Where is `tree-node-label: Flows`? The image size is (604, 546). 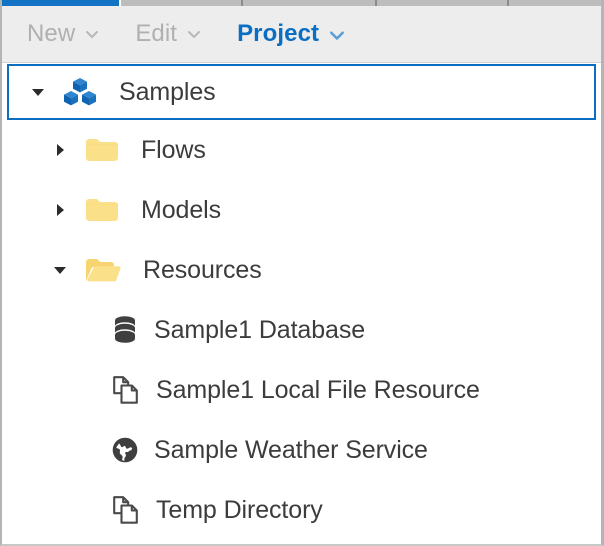 tree-node-label: Flows is located at coordinates (173, 149).